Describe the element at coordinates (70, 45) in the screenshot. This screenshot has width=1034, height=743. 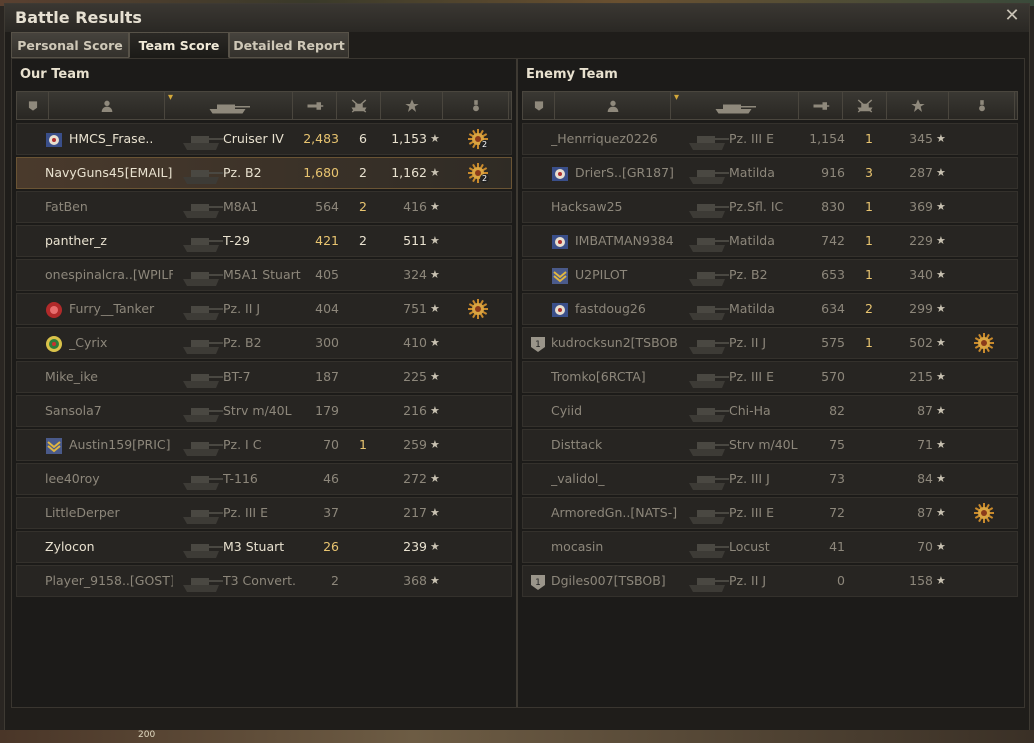
I see `tab-personal-score: Personal Score` at that location.